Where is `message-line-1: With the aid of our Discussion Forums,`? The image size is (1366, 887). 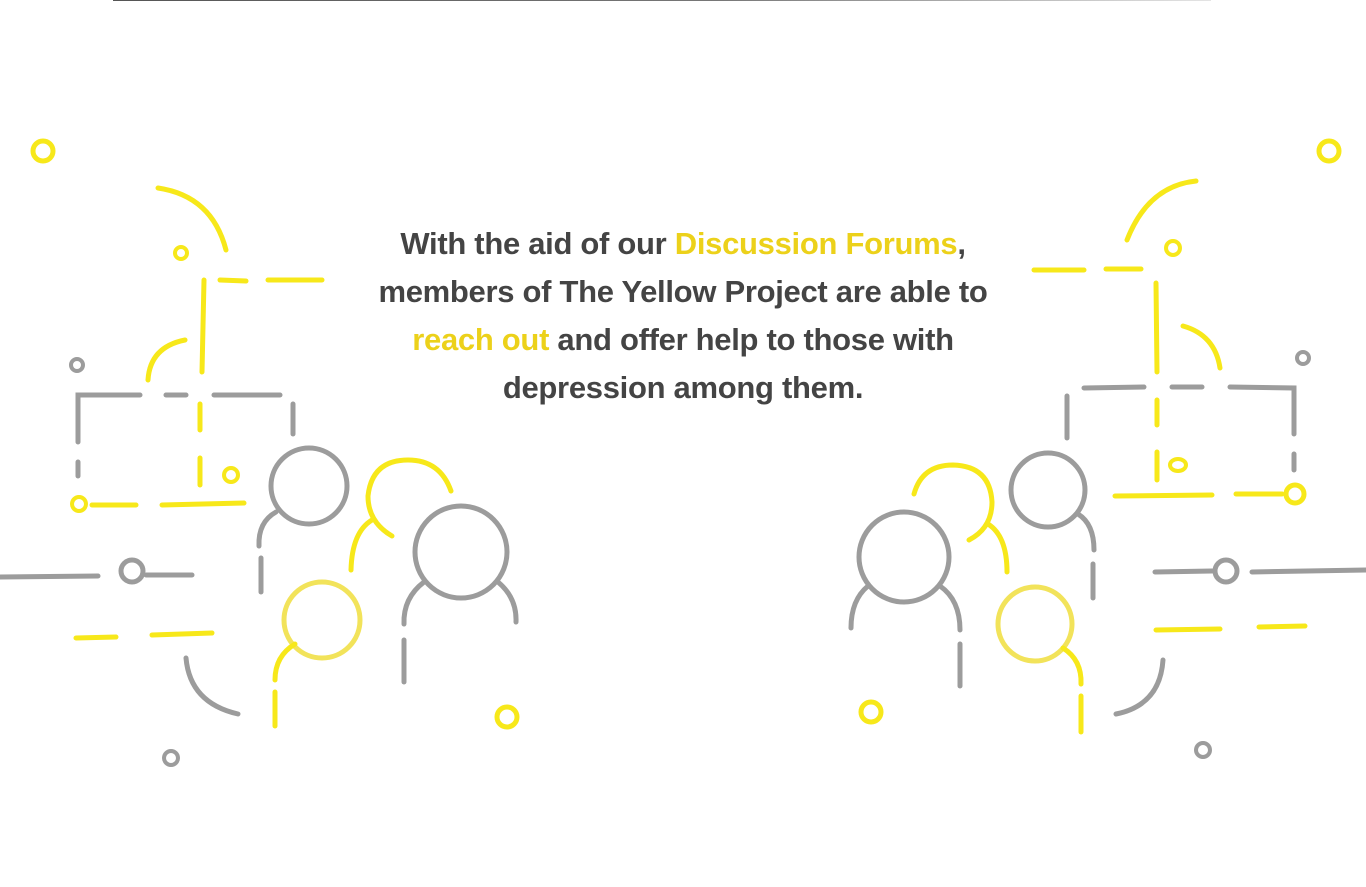
message-line-1: With the aid of our Discussion Forums, is located at coordinates (683, 244).